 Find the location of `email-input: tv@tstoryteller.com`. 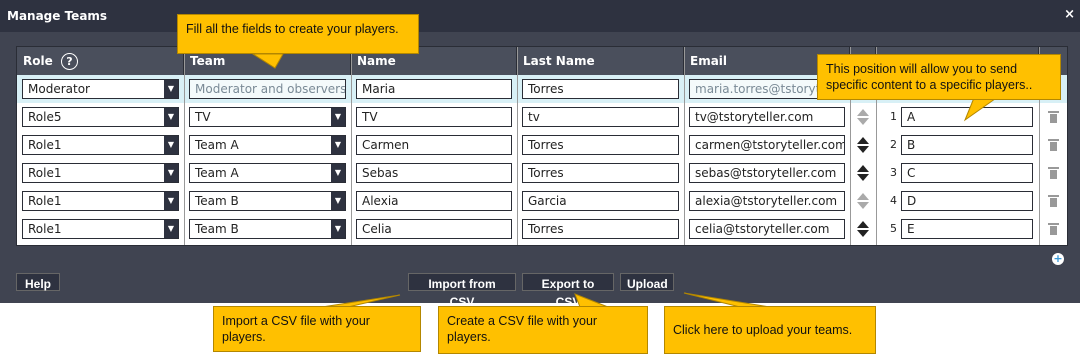

email-input: tv@tstoryteller.com is located at coordinates (767, 117).